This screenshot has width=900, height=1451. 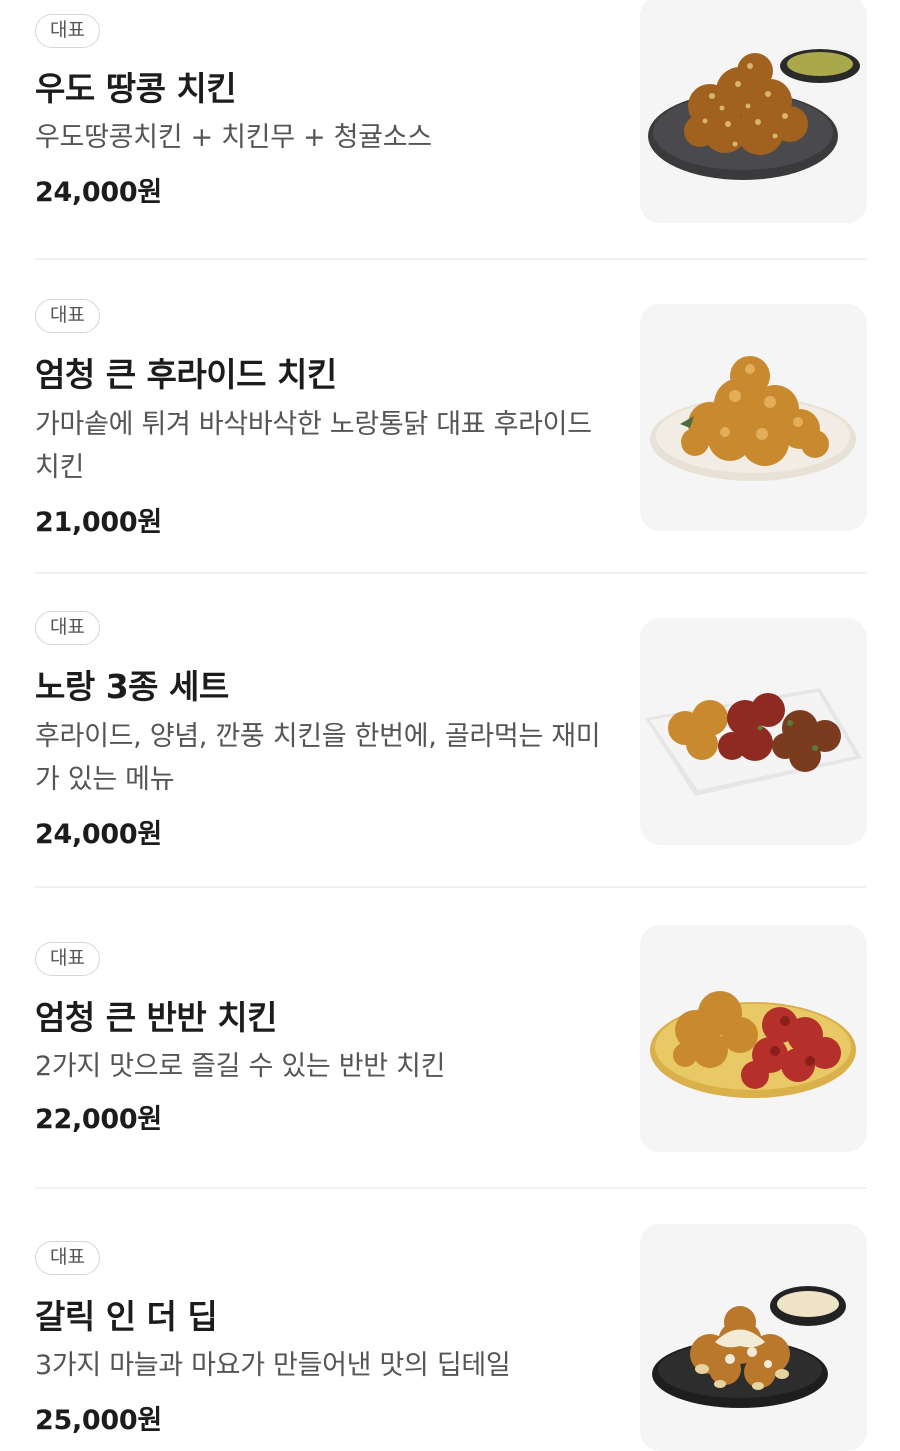 I want to click on menu-item-price: 25,000원, so click(x=98, y=1420).